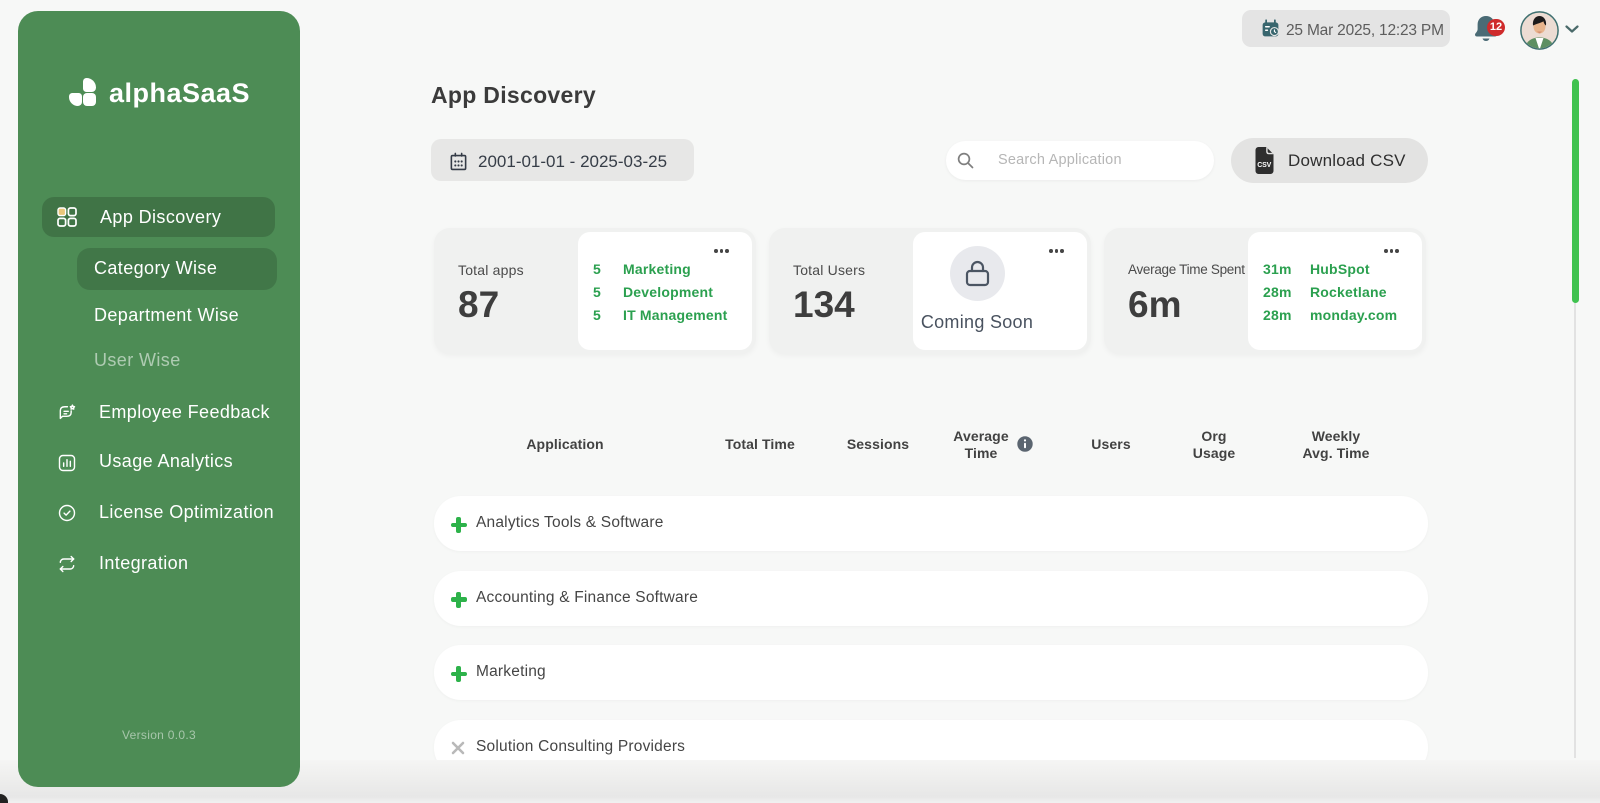  Describe the element at coordinates (1264, 165) in the screenshot. I see `svg-text: CSV` at that location.